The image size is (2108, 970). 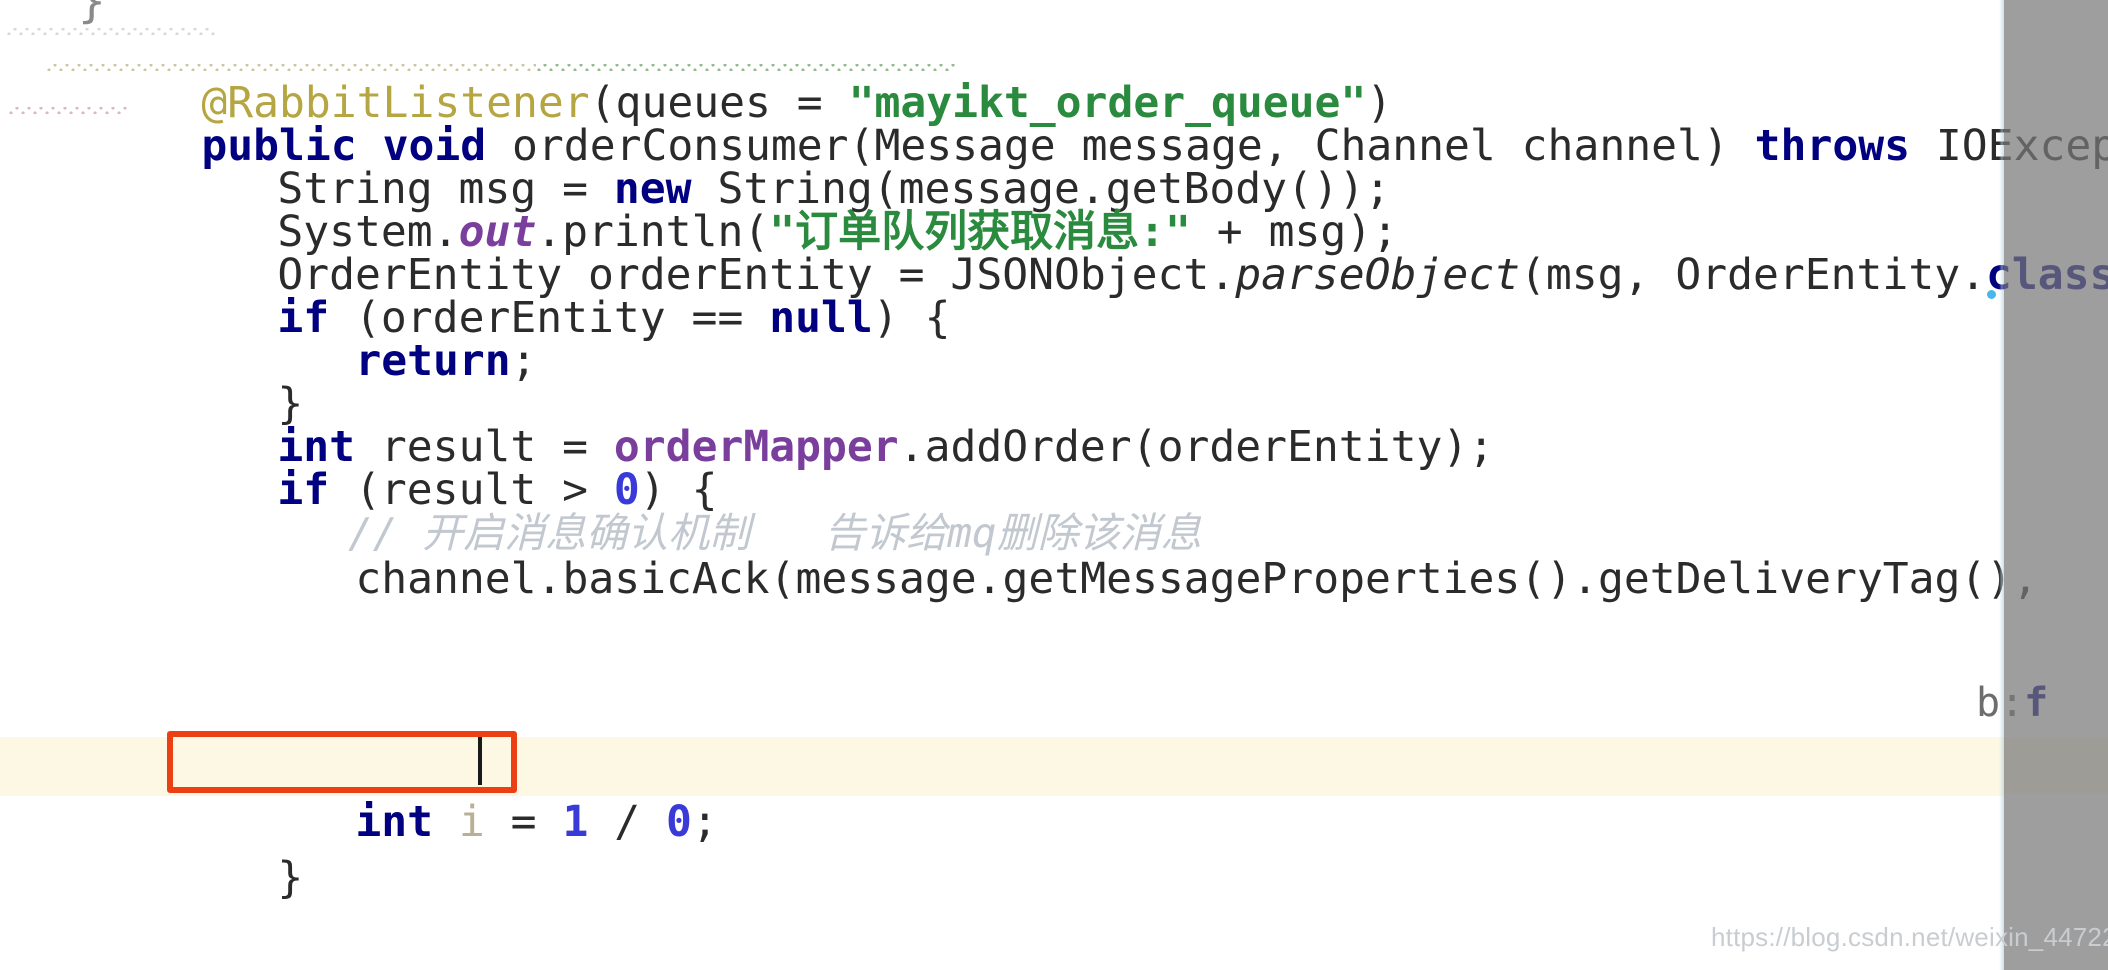 What do you see at coordinates (1909, 937) in the screenshot?
I see `watermark-url: https://blog.csdn.net/weixin_44722978` at bounding box center [1909, 937].